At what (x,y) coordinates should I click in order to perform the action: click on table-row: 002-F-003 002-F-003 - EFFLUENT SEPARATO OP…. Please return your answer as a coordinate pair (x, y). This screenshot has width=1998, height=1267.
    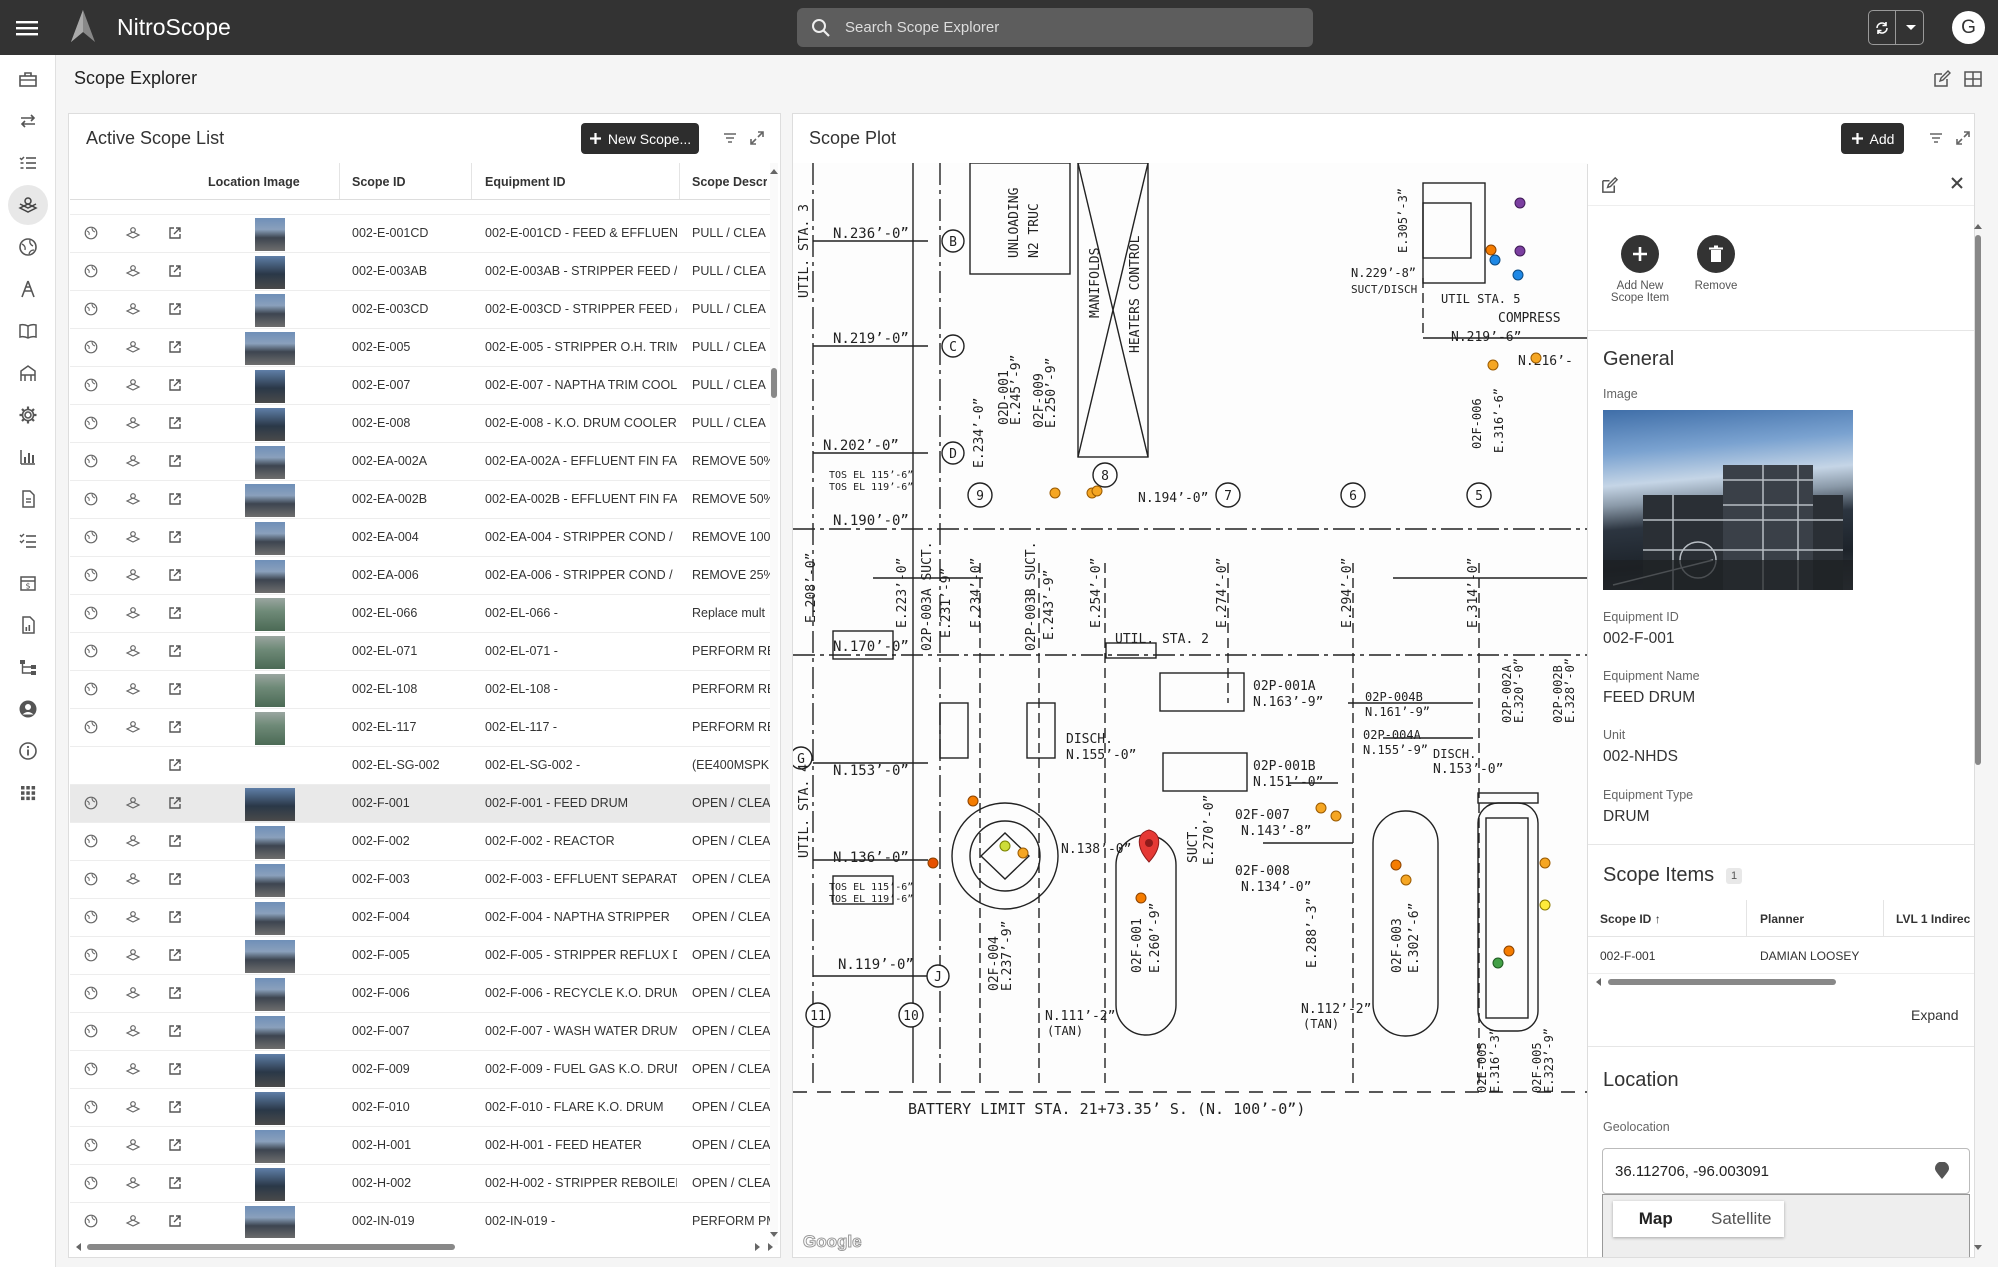
    Looking at the image, I should click on (421, 880).